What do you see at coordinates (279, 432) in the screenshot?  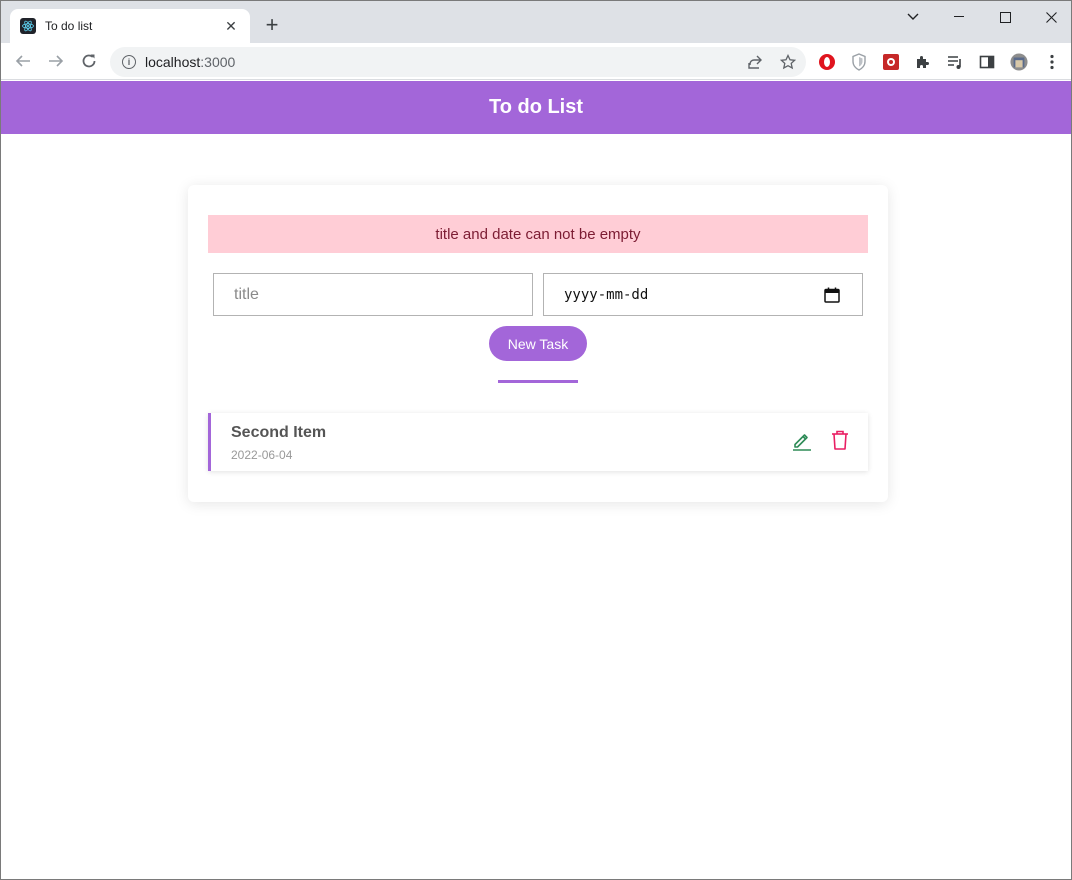 I see `task-title: Second Item` at bounding box center [279, 432].